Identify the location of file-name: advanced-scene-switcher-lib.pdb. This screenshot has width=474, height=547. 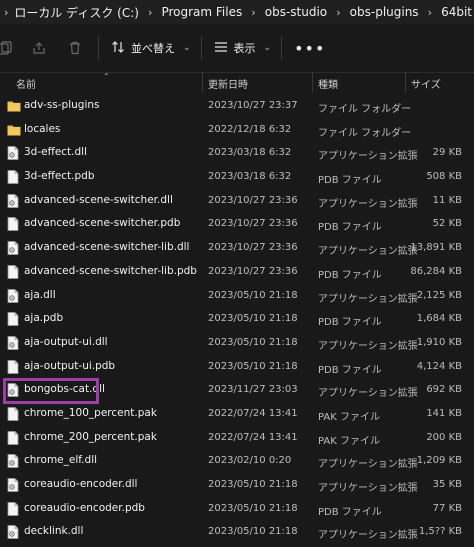
(110, 270).